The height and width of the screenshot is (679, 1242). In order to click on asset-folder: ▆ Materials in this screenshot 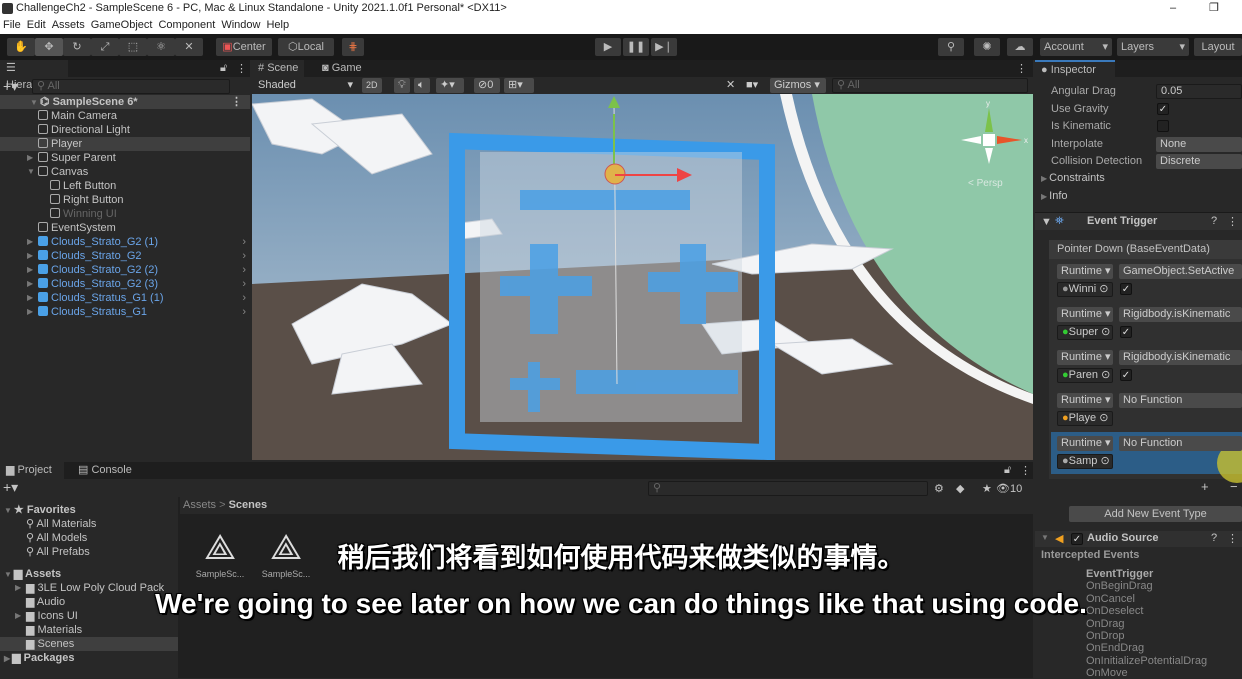, I will do `click(89, 630)`.